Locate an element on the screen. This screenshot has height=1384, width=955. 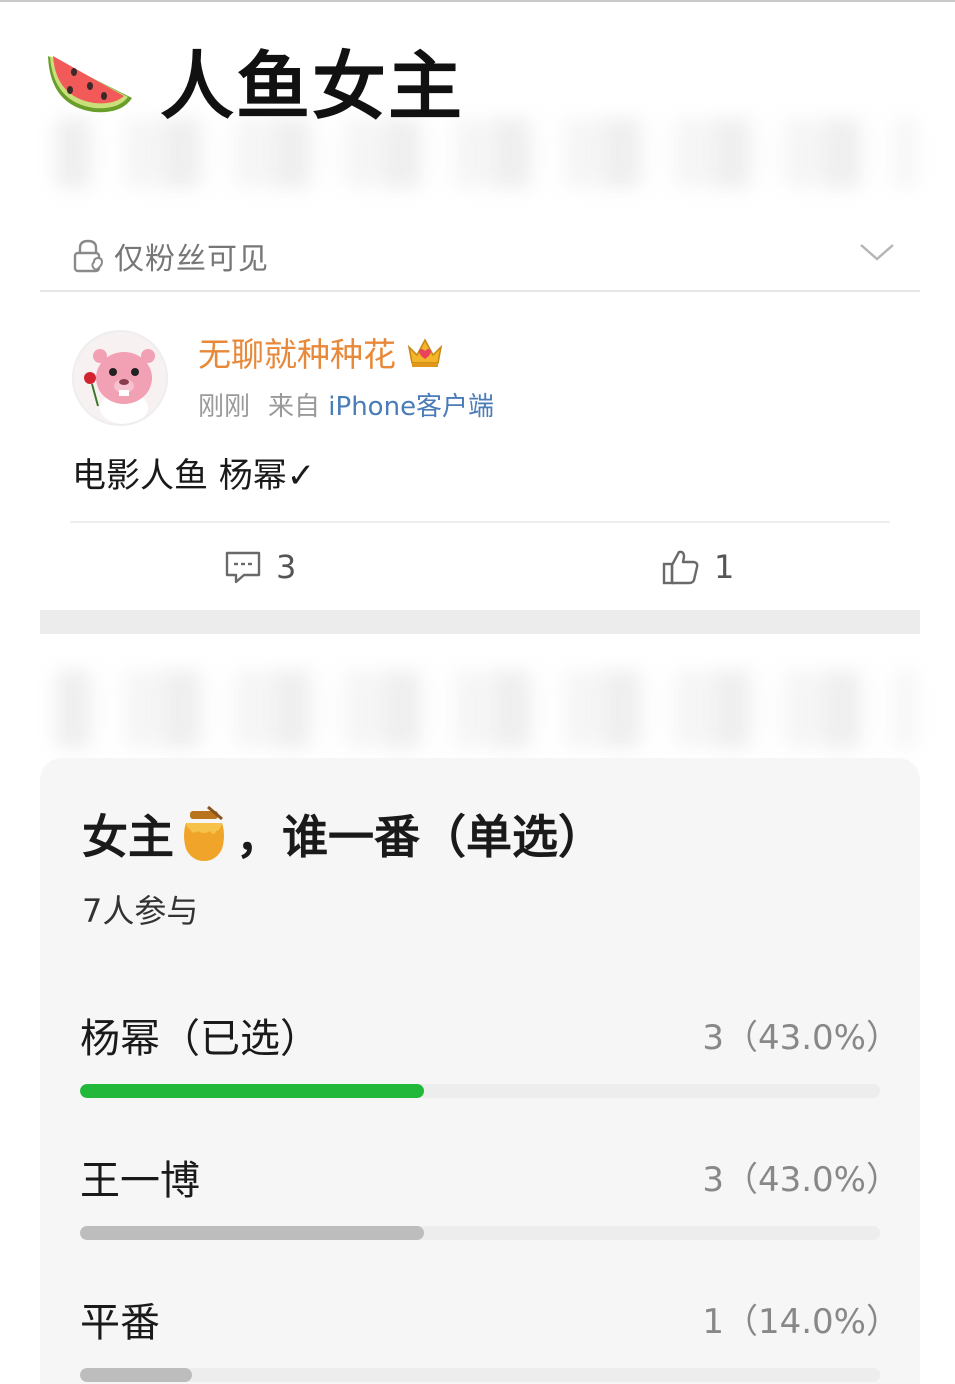
like-button: 1 is located at coordinates (697, 567).